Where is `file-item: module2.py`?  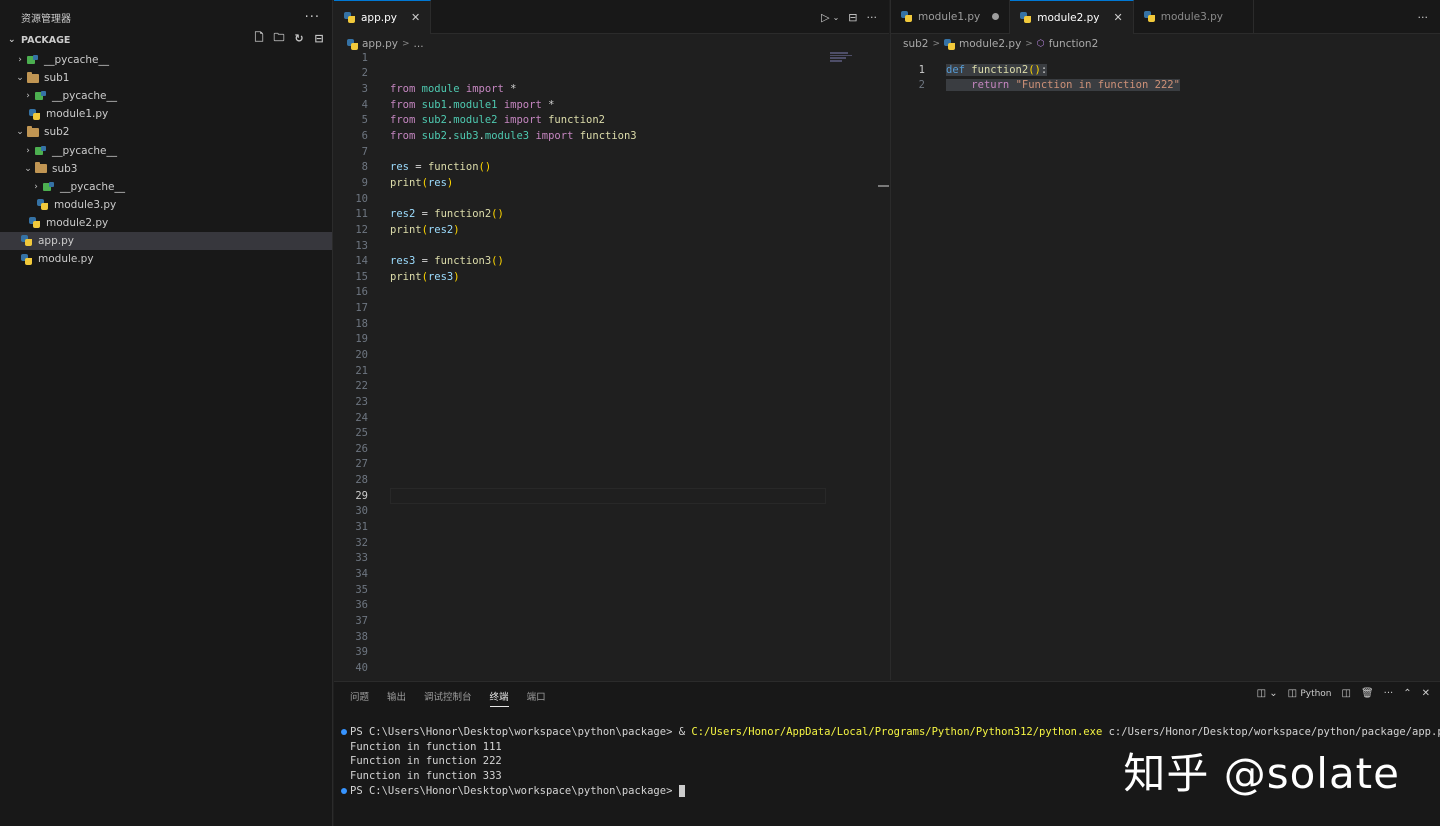 file-item: module2.py is located at coordinates (166, 223).